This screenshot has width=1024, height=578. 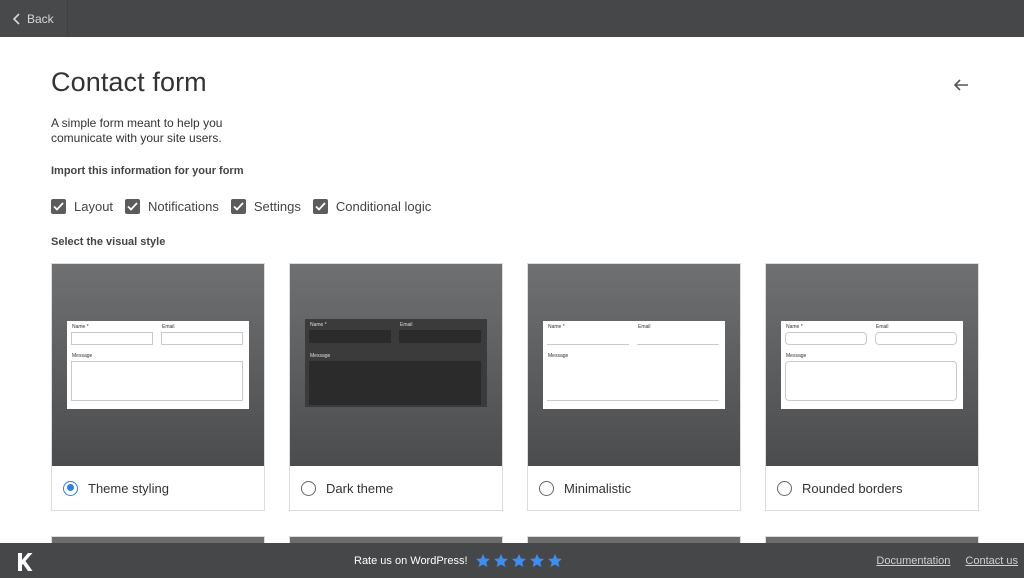 I want to click on back-button: Back, so click(x=34, y=18).